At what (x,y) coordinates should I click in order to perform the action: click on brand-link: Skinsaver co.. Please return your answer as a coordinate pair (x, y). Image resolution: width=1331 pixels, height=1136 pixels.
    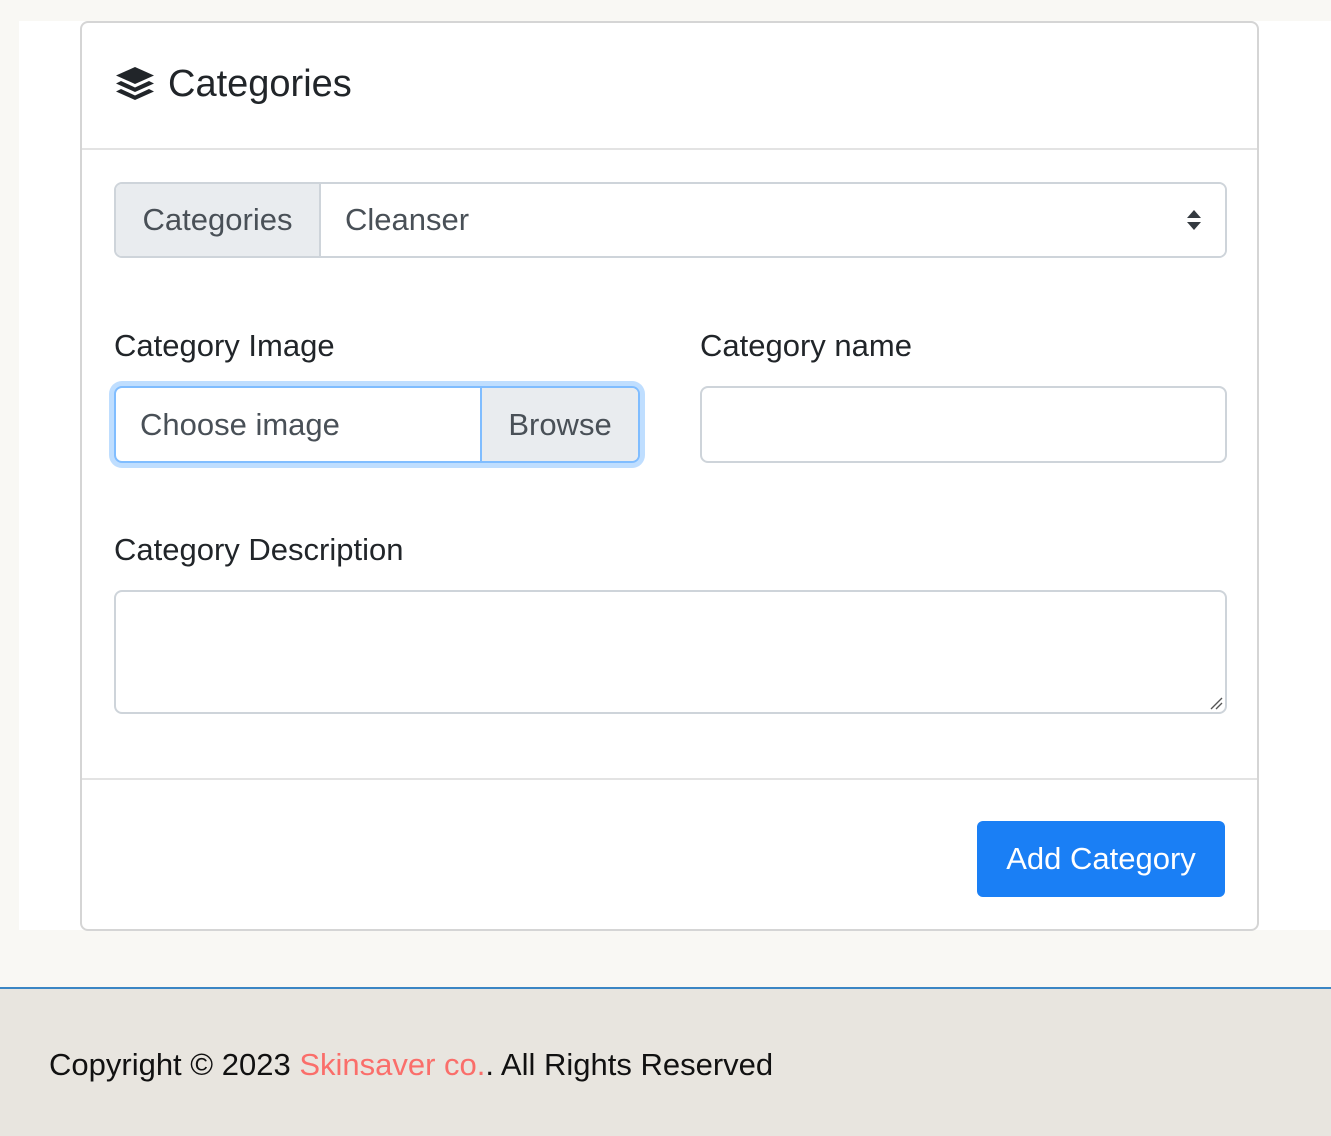
    Looking at the image, I should click on (392, 1064).